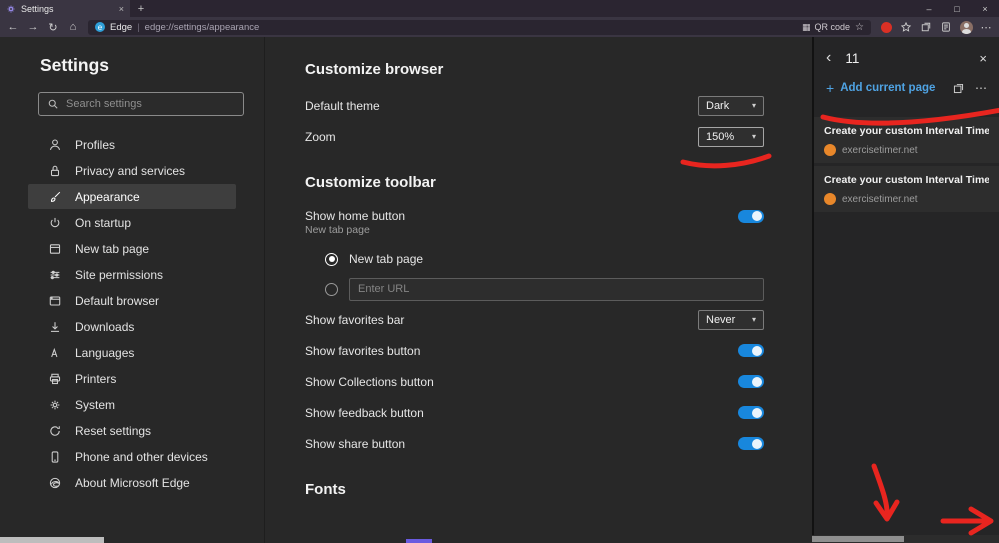 The image size is (999, 543). Describe the element at coordinates (966, 27) in the screenshot. I see `profile-avatar` at that location.